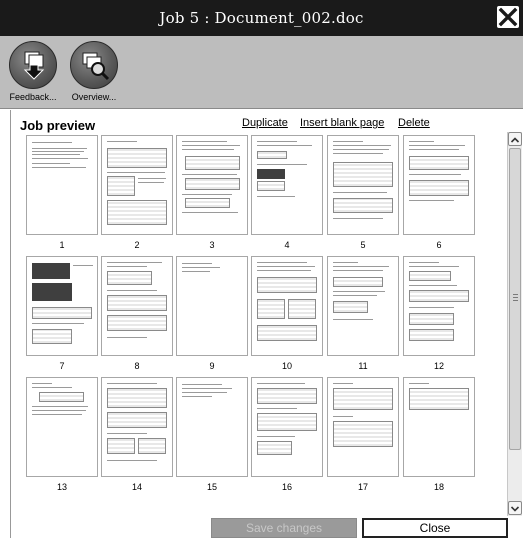  I want to click on chevron-down-icon, so click(515, 509).